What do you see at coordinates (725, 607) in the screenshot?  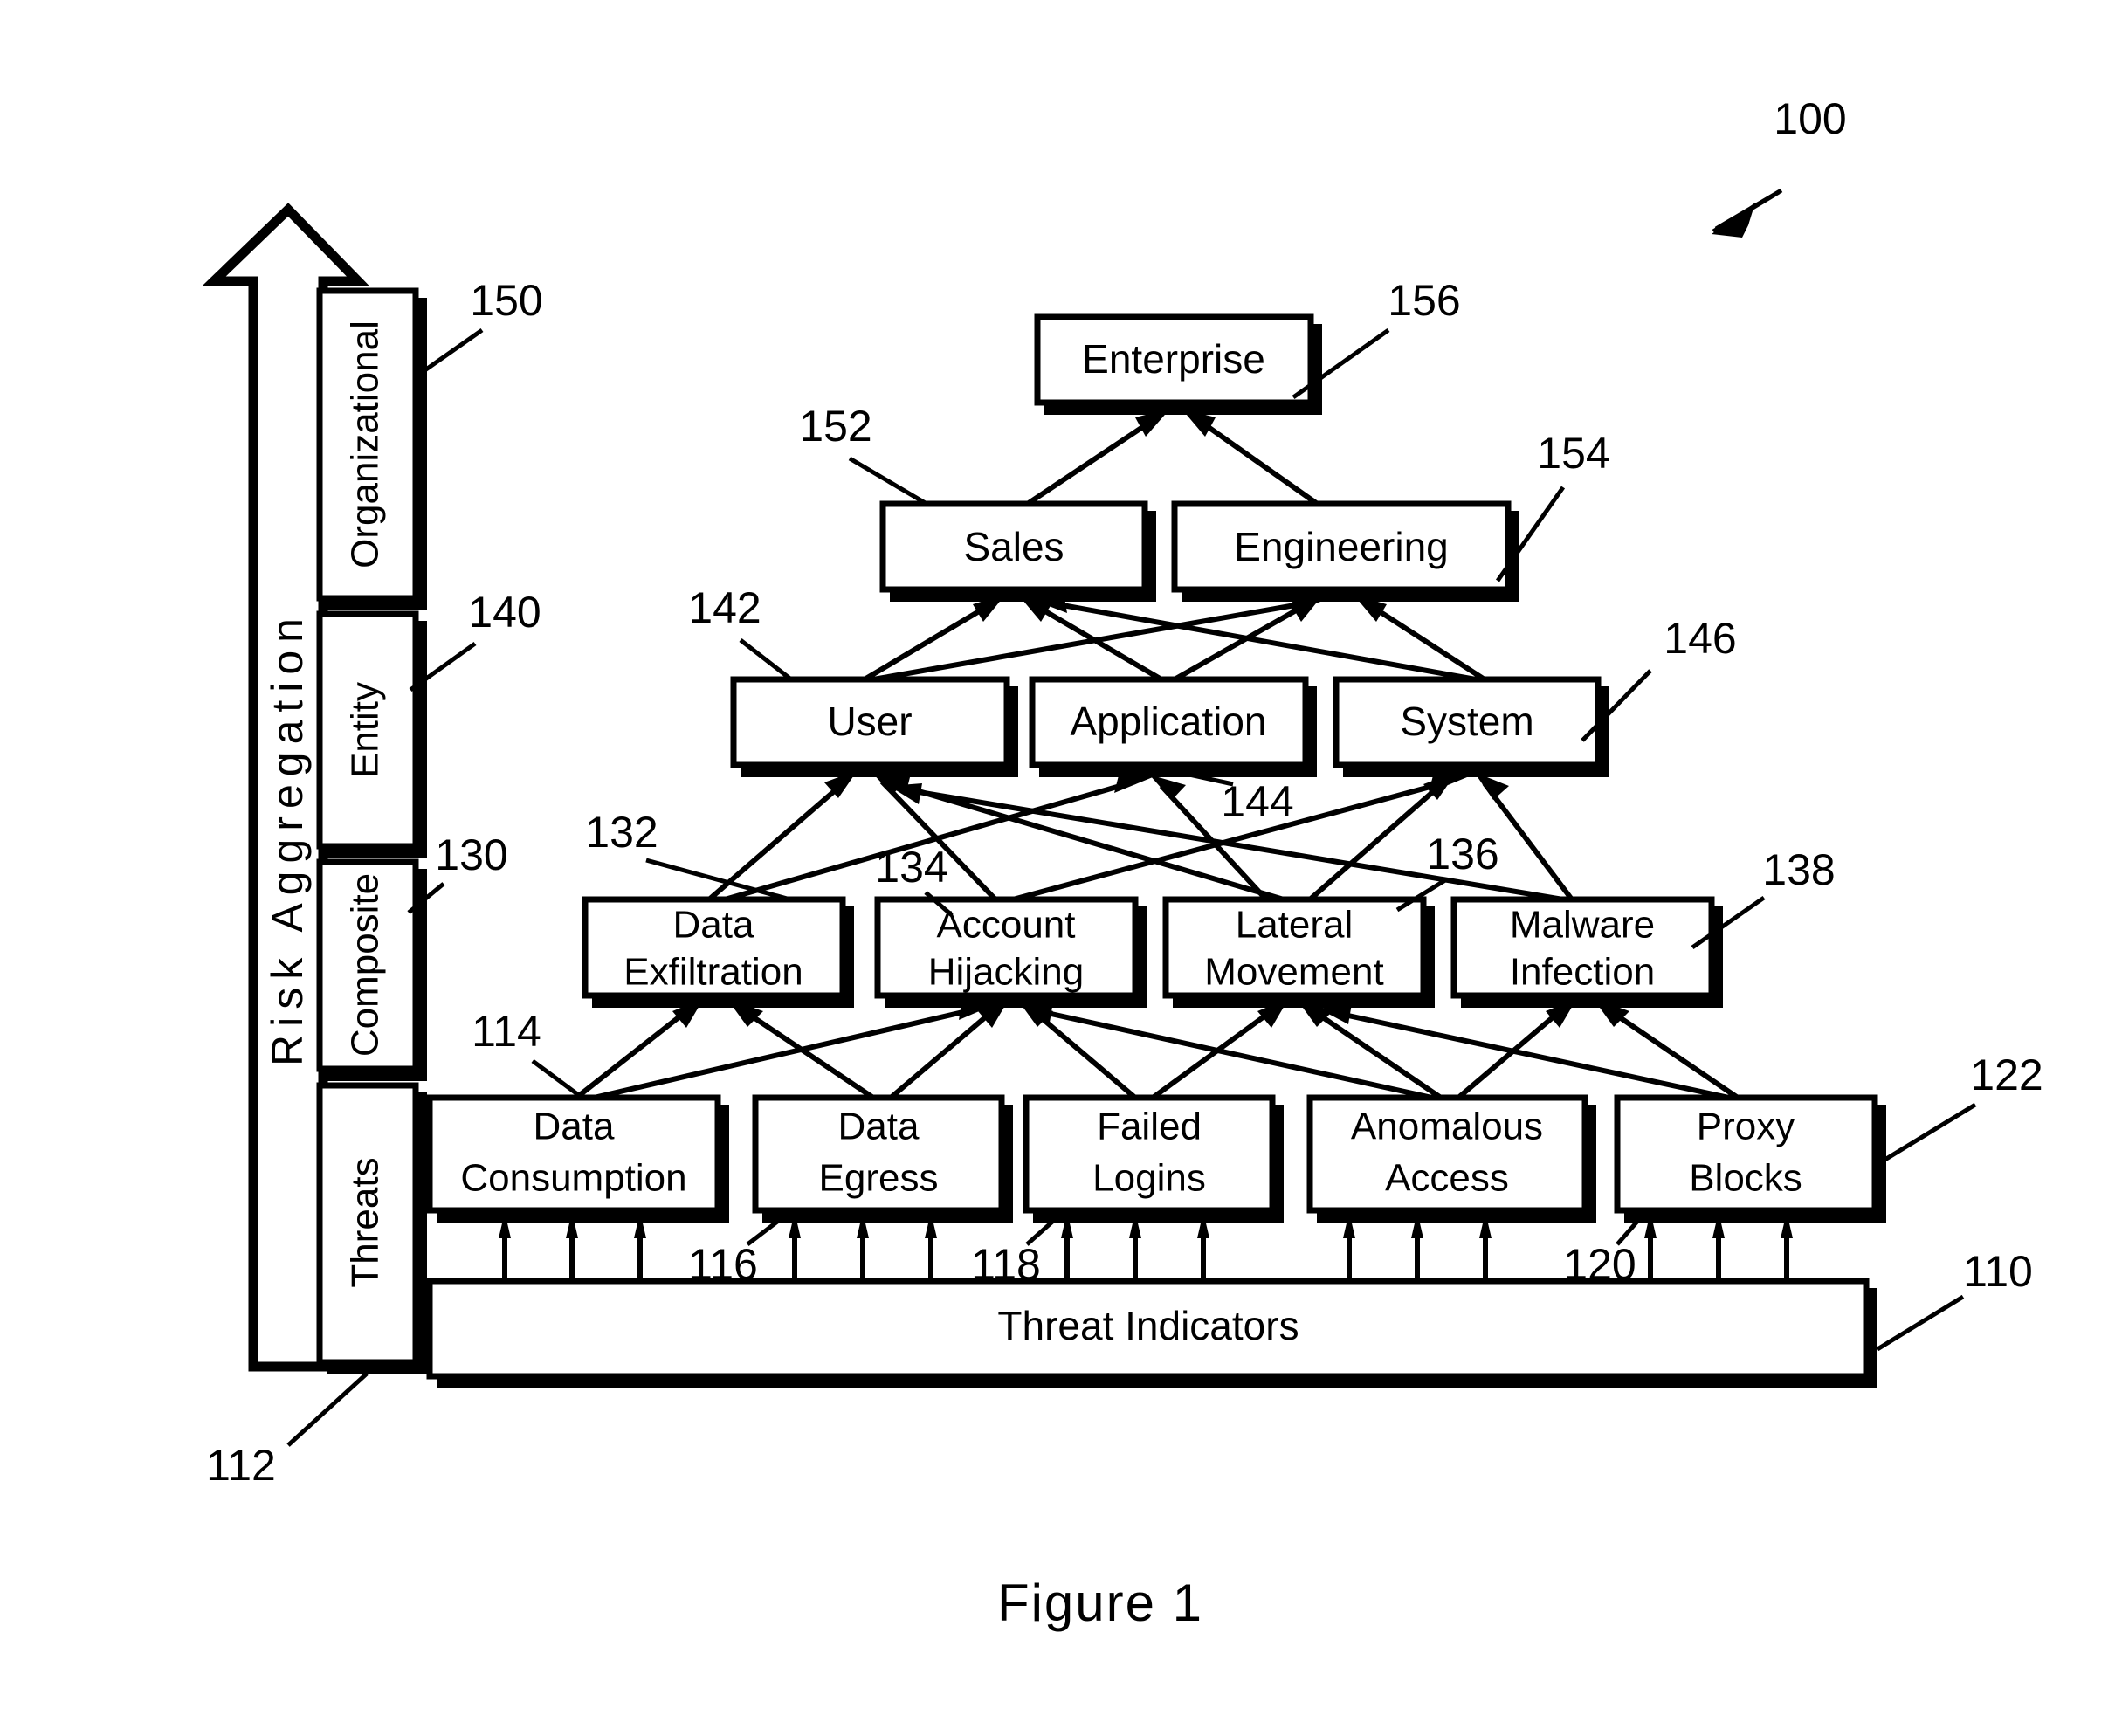 I see `ref-142-label: 142` at bounding box center [725, 607].